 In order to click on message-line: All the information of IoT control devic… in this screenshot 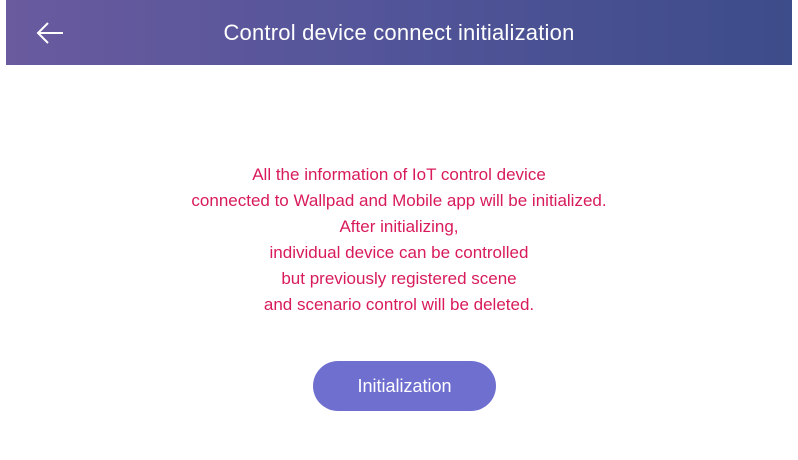, I will do `click(399, 174)`.